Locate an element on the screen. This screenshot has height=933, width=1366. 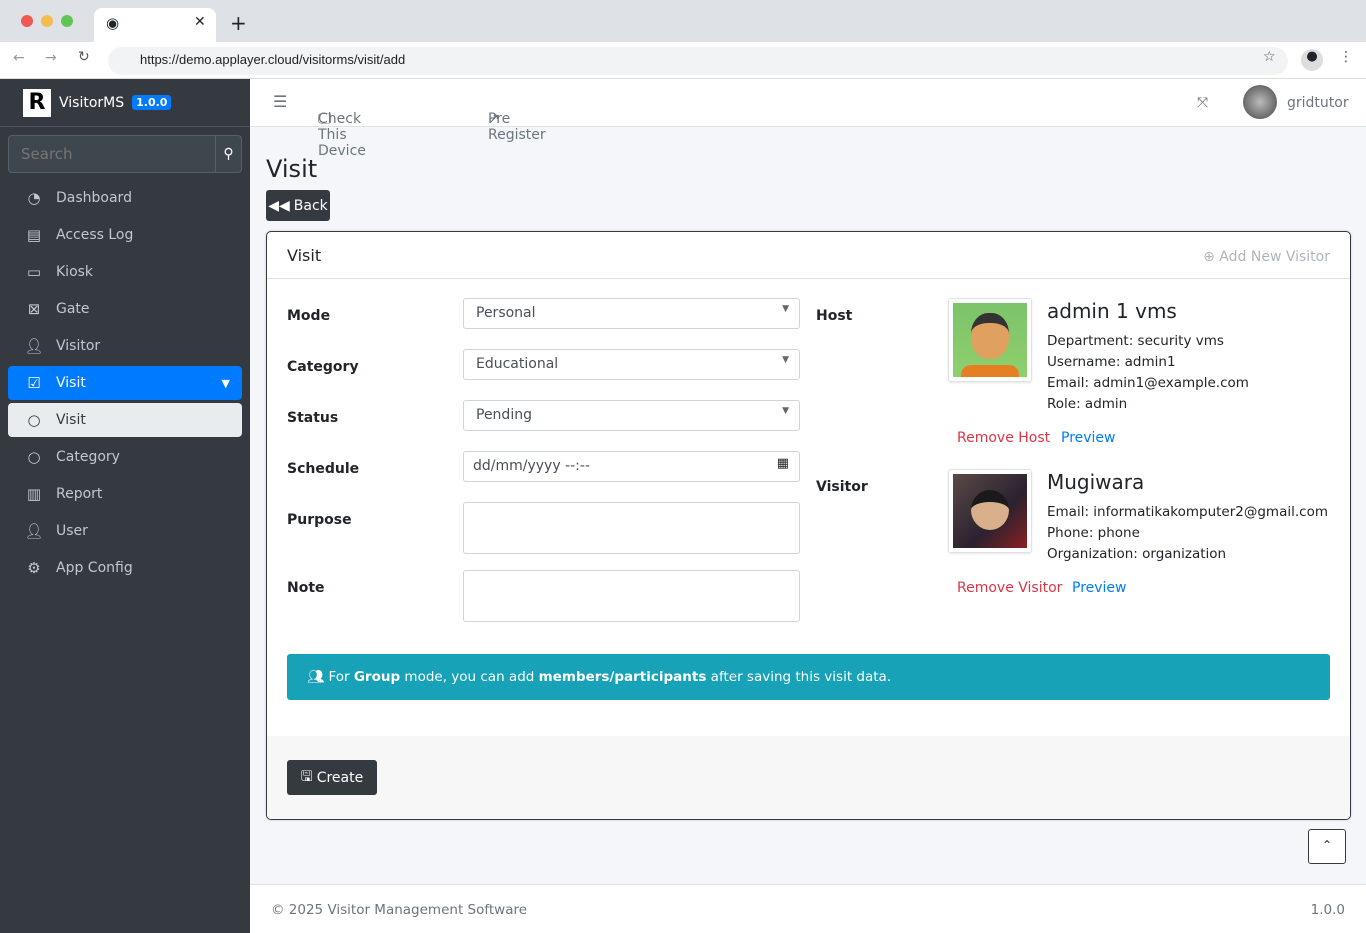
sidebar-item-label: Kiosk is located at coordinates (75, 272).